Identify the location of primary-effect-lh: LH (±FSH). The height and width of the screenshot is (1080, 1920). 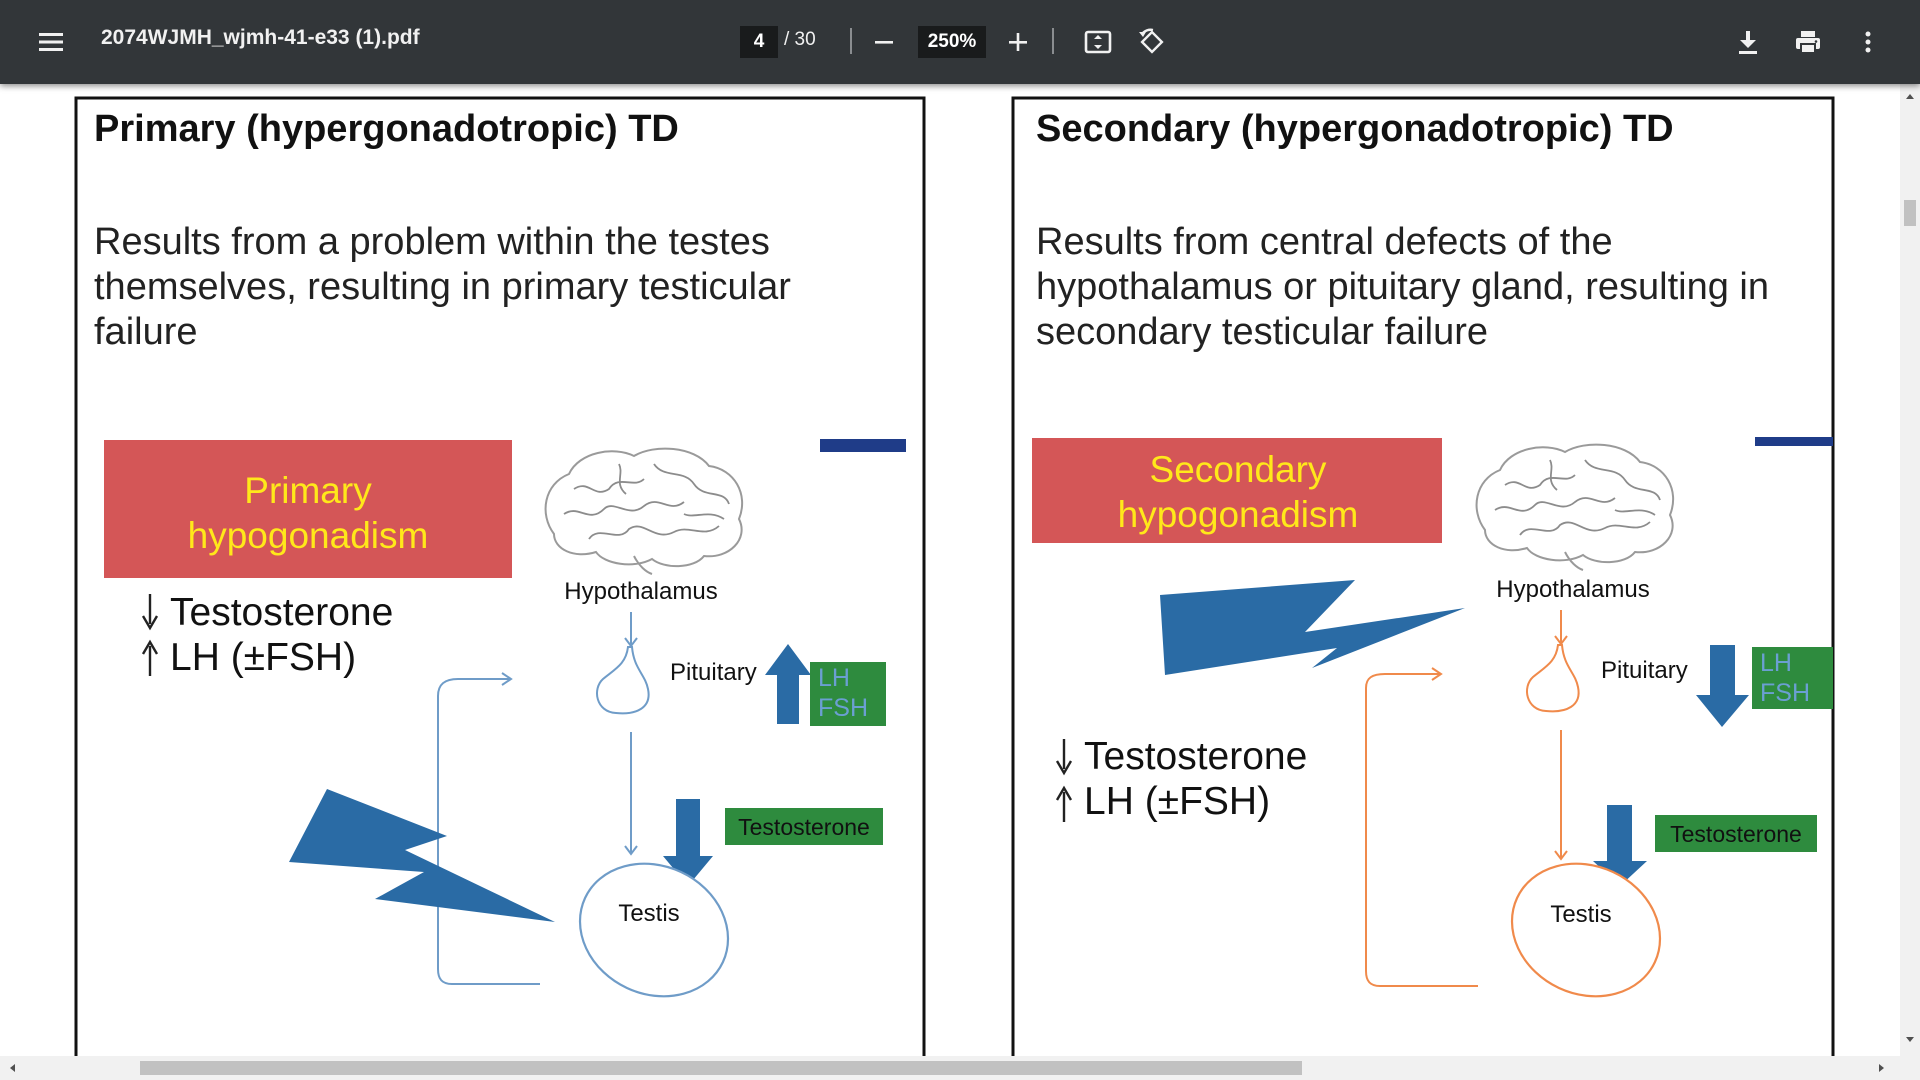
(263, 657).